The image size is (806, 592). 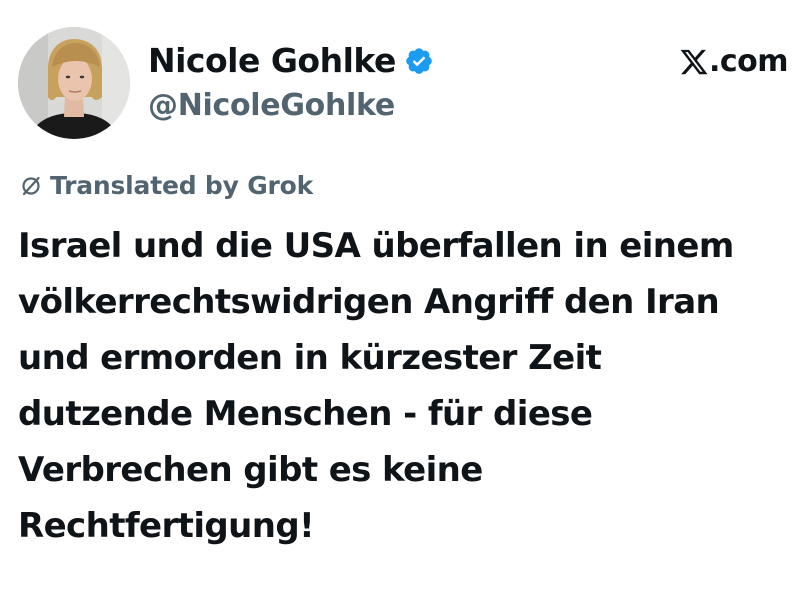 I want to click on author-name-row: Nicole Gohlke, so click(x=291, y=61).